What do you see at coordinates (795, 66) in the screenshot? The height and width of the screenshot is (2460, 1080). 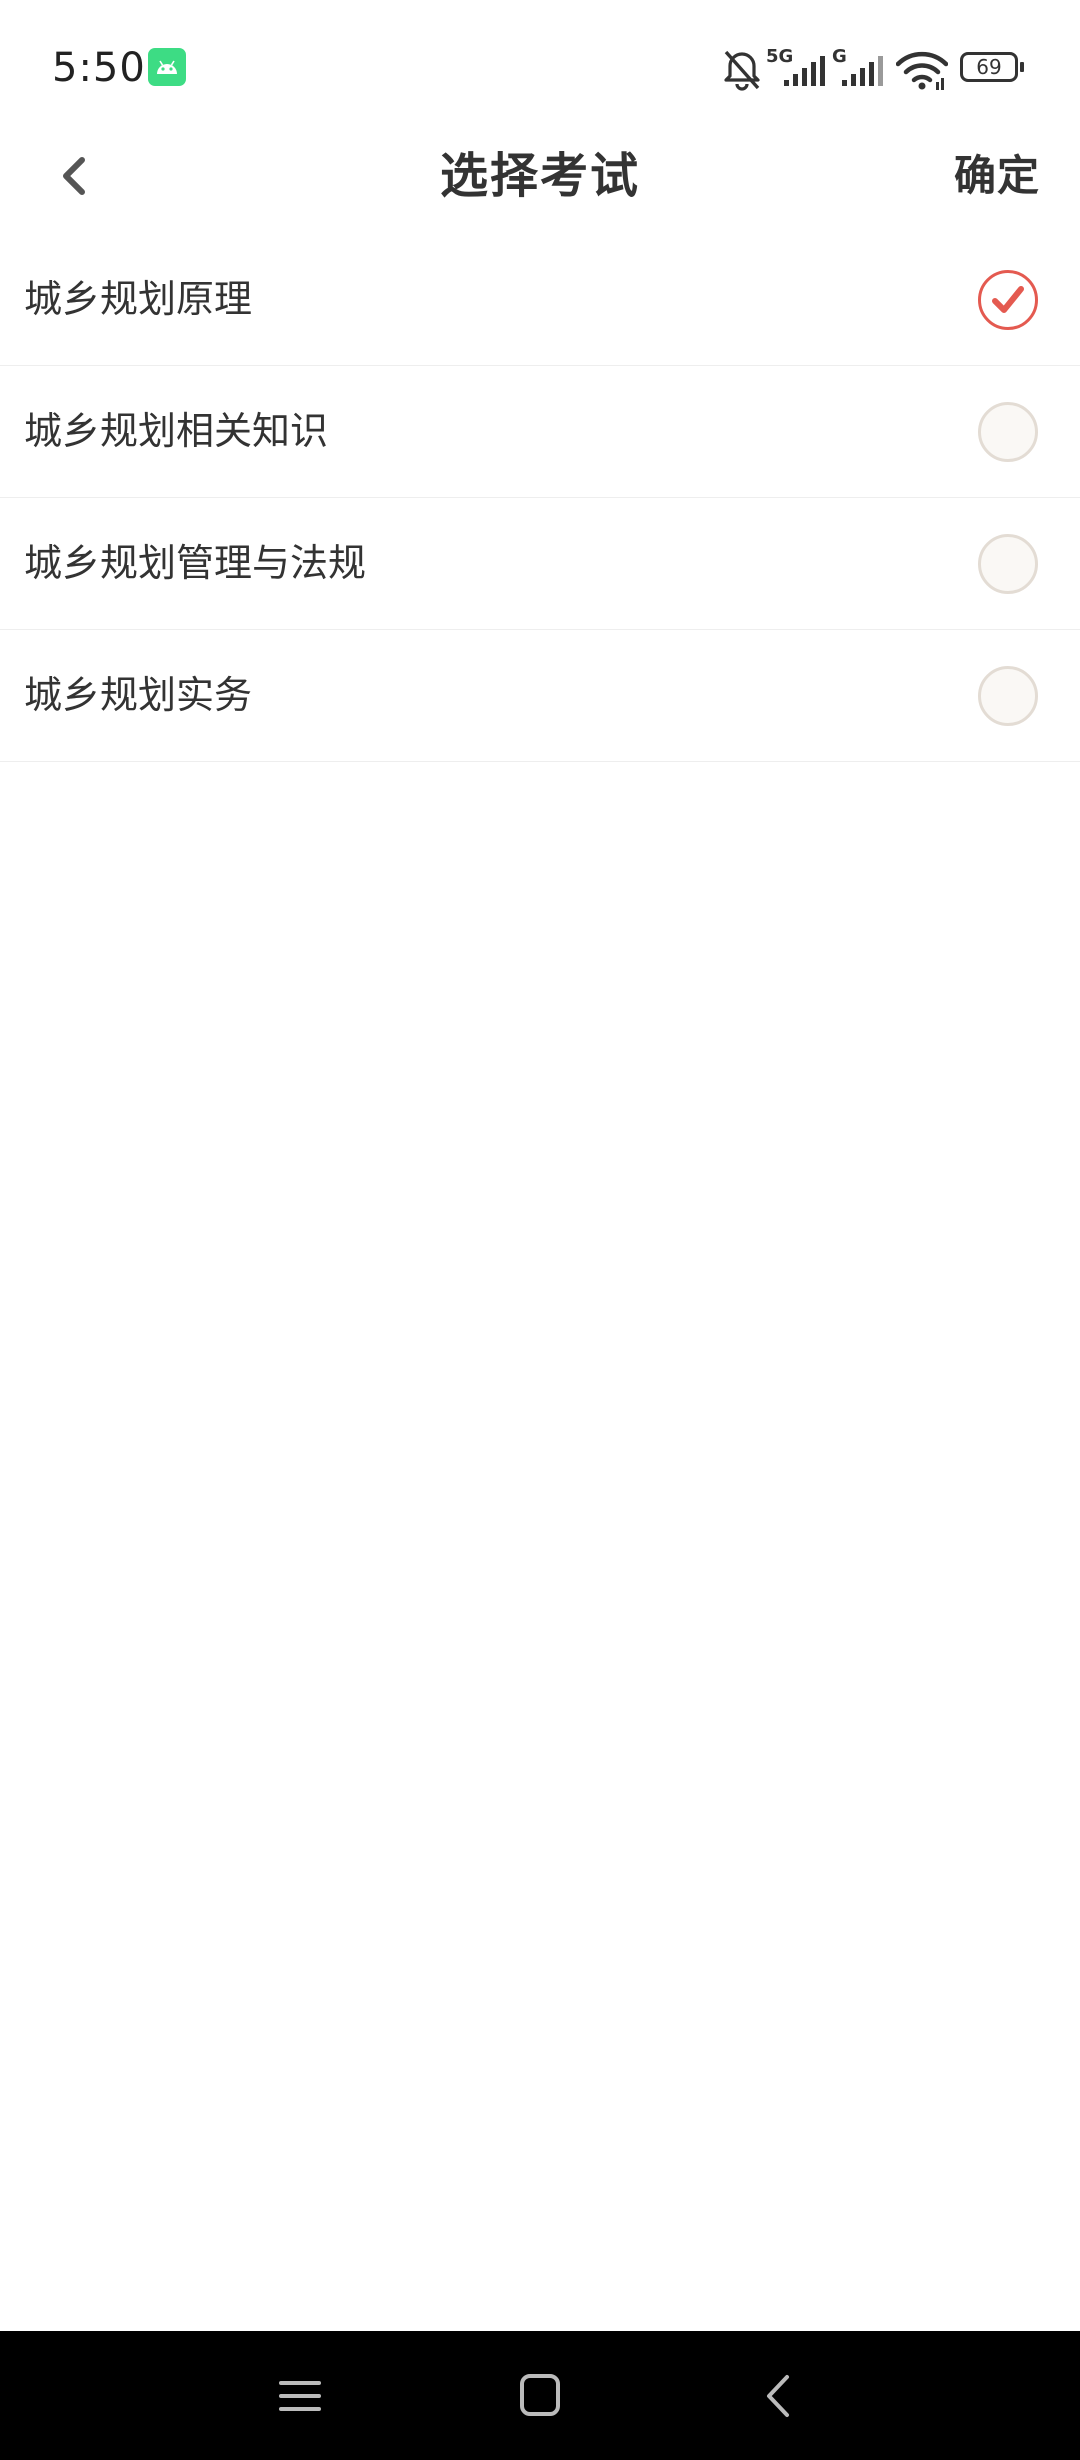 I see `signal-5g-icon: 5G` at bounding box center [795, 66].